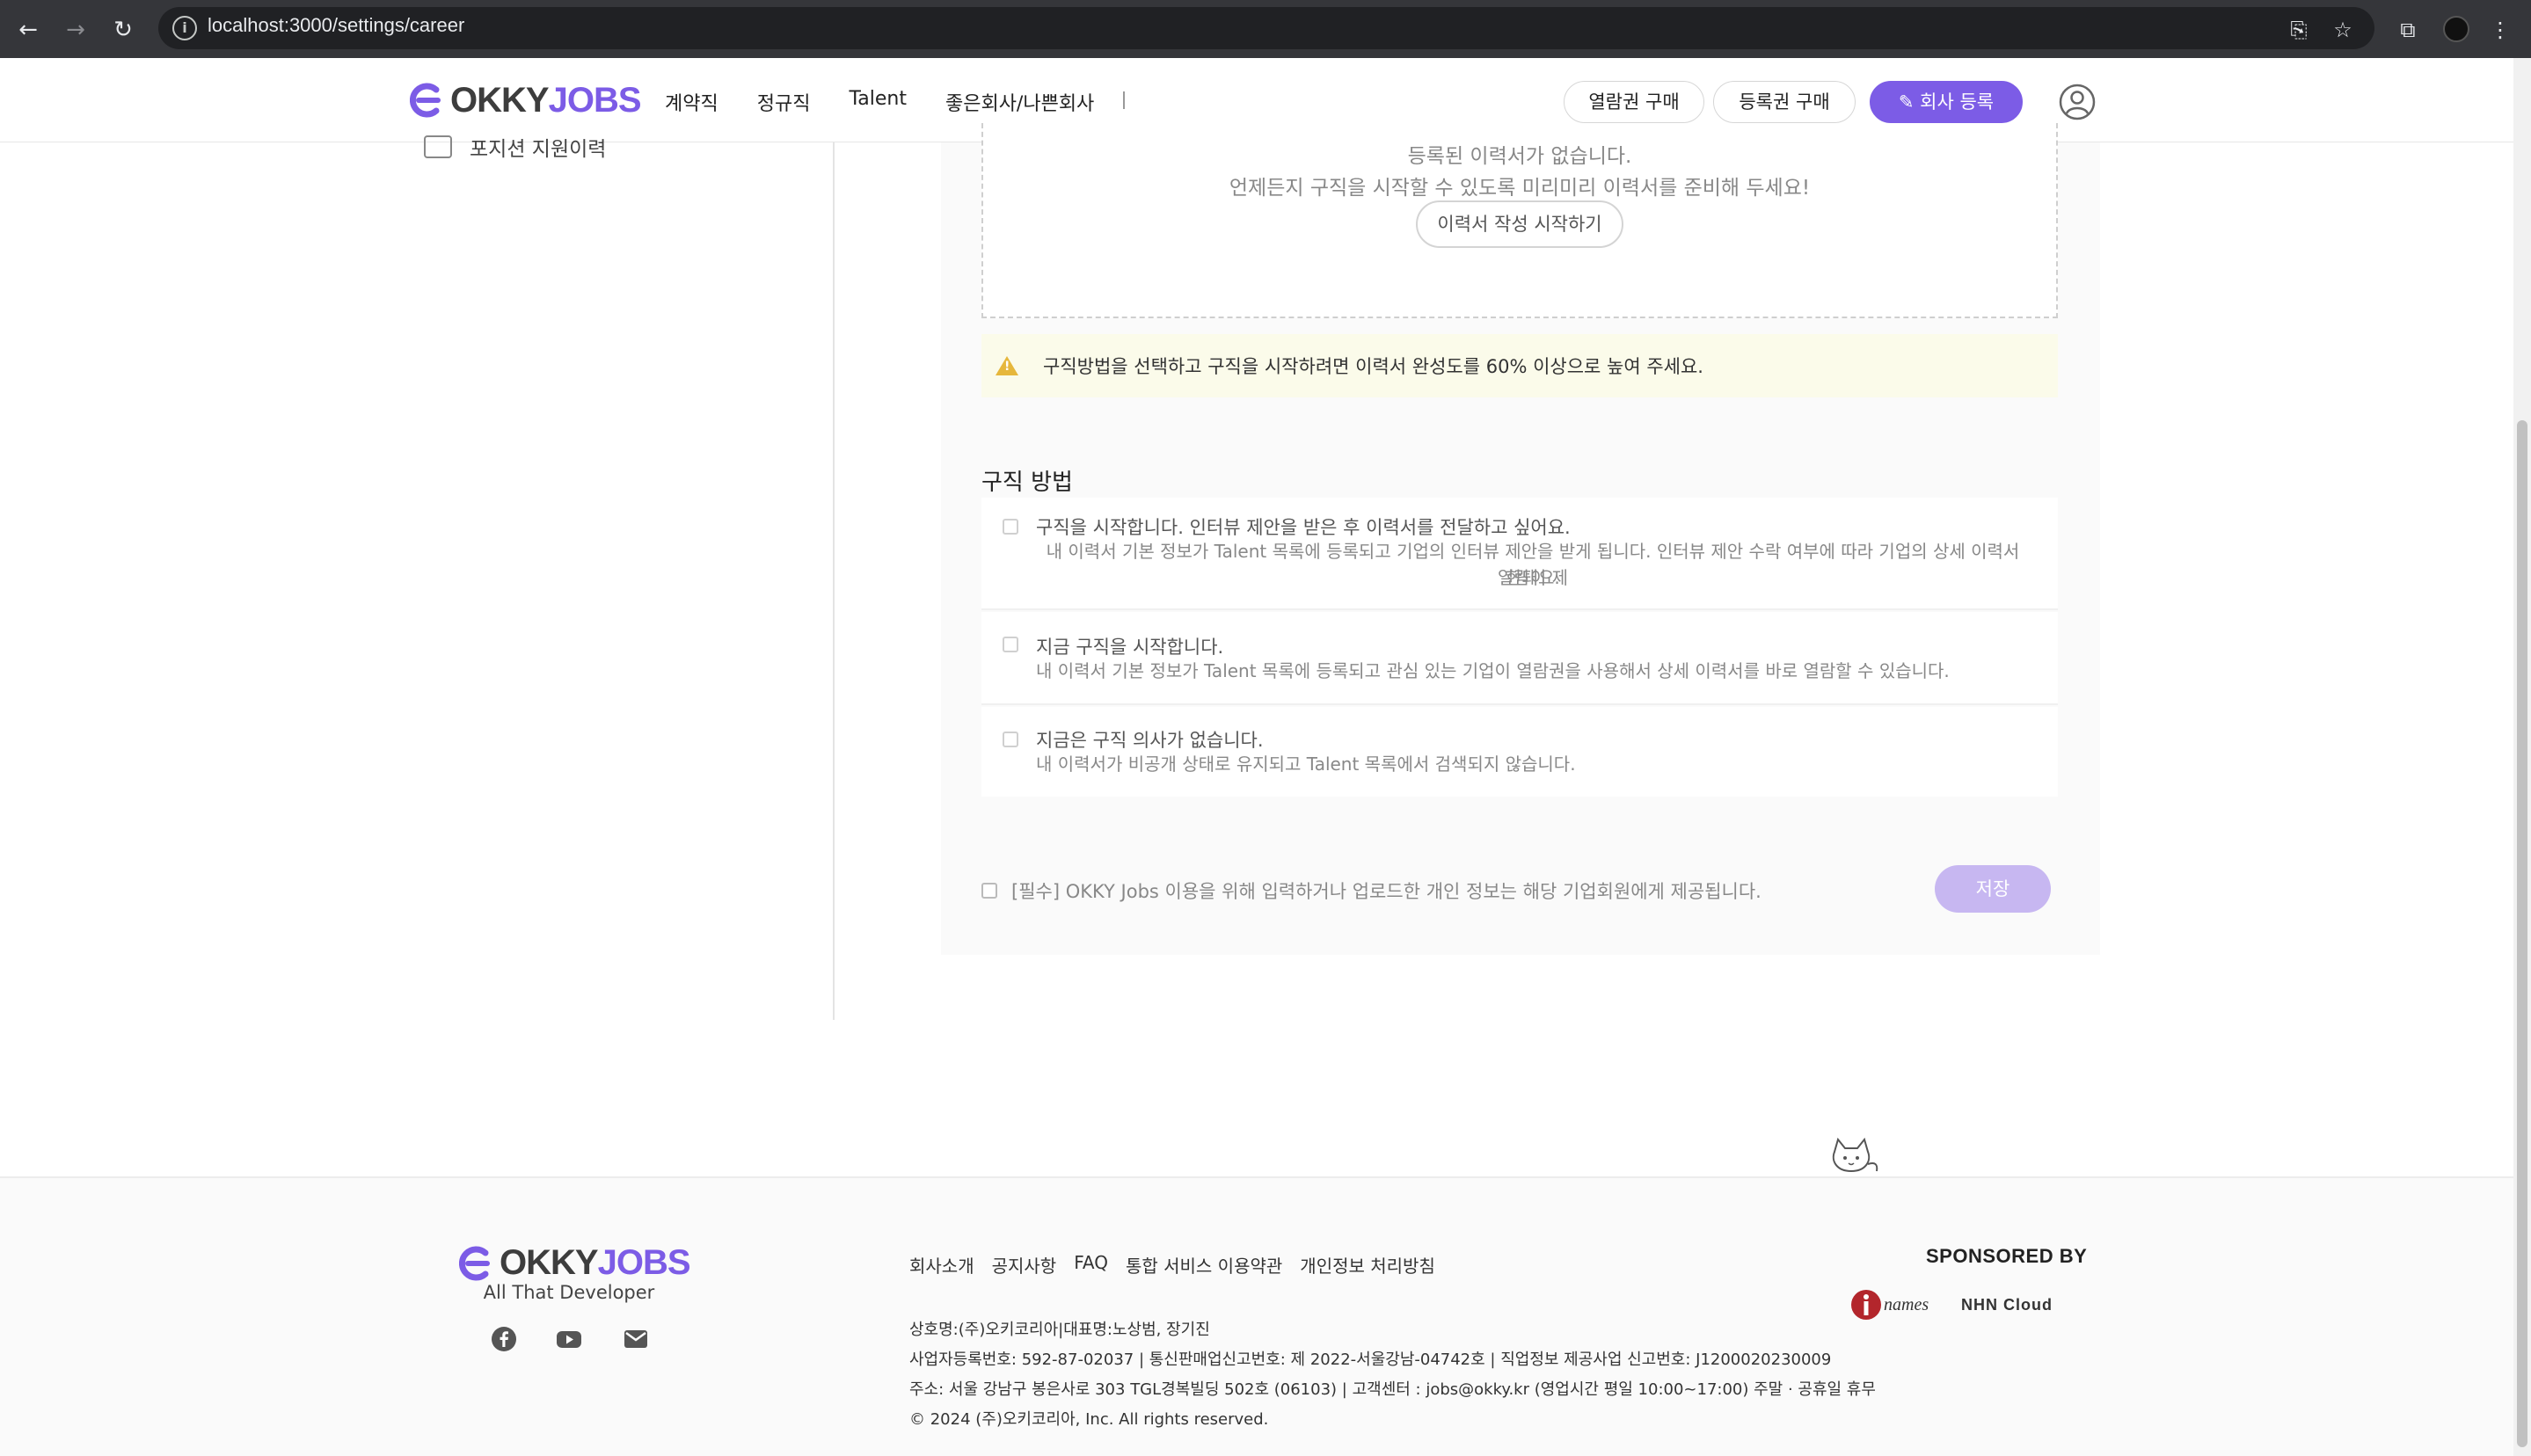 The width and height of the screenshot is (2531, 1456). I want to click on nav-talent: Talent, so click(878, 102).